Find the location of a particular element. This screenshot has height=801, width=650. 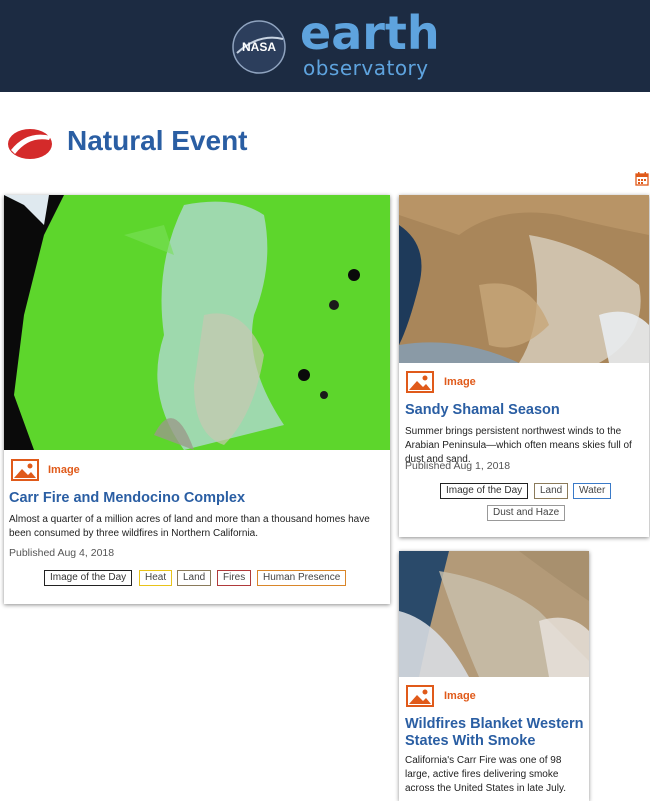

page-title: Natural Event is located at coordinates (157, 140).